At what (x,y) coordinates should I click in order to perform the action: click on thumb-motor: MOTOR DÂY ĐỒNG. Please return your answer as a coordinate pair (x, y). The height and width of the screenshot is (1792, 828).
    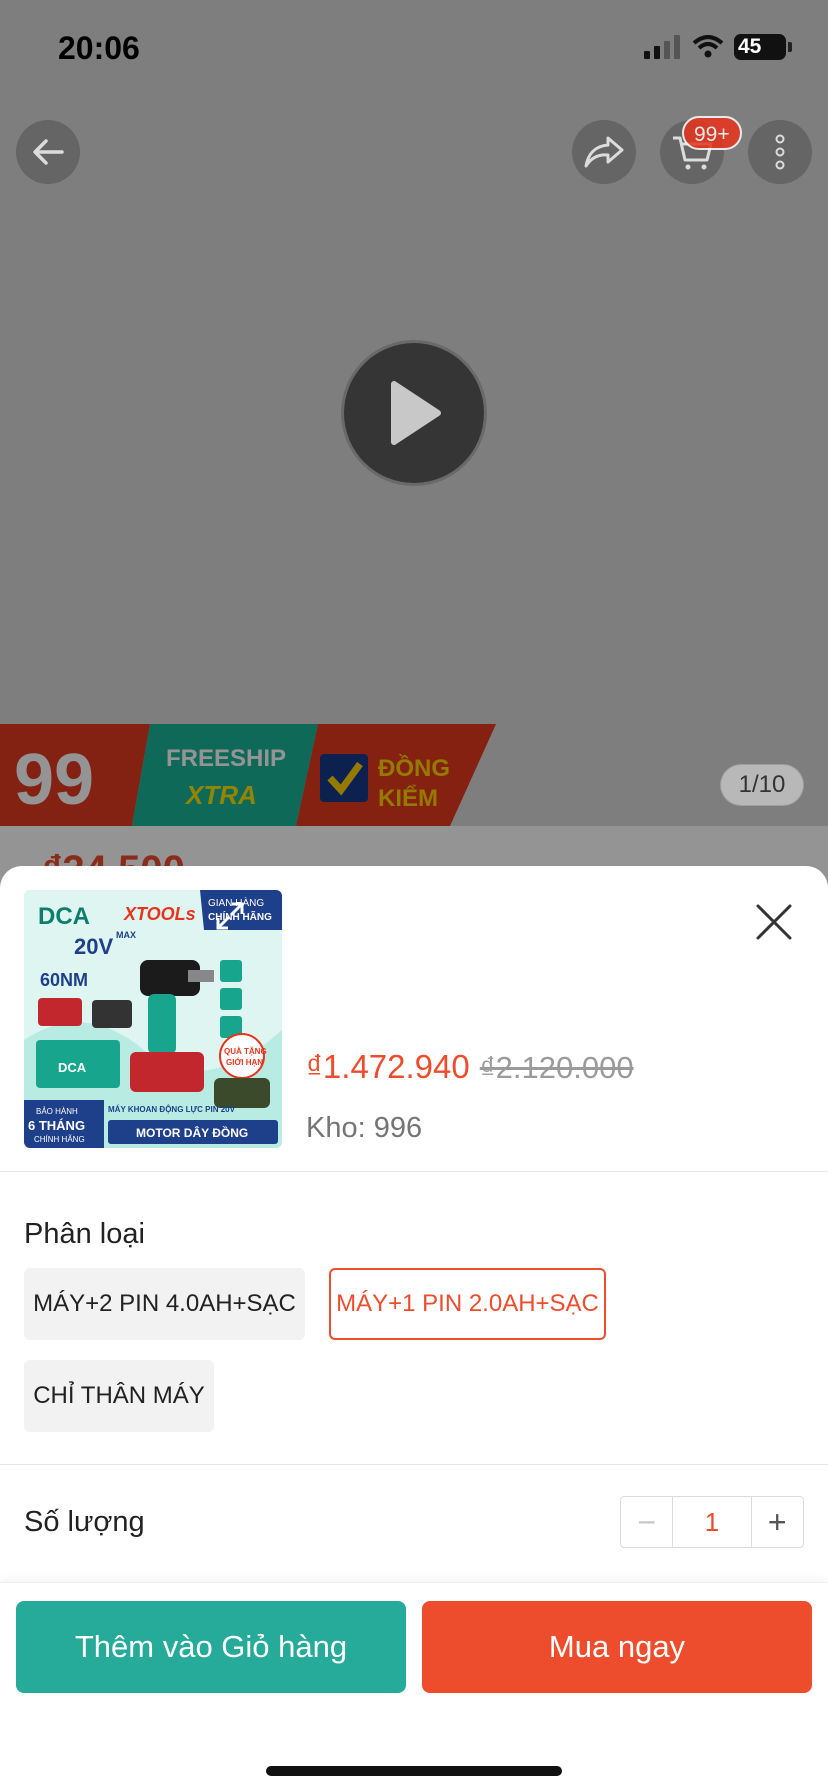
    Looking at the image, I should click on (192, 1132).